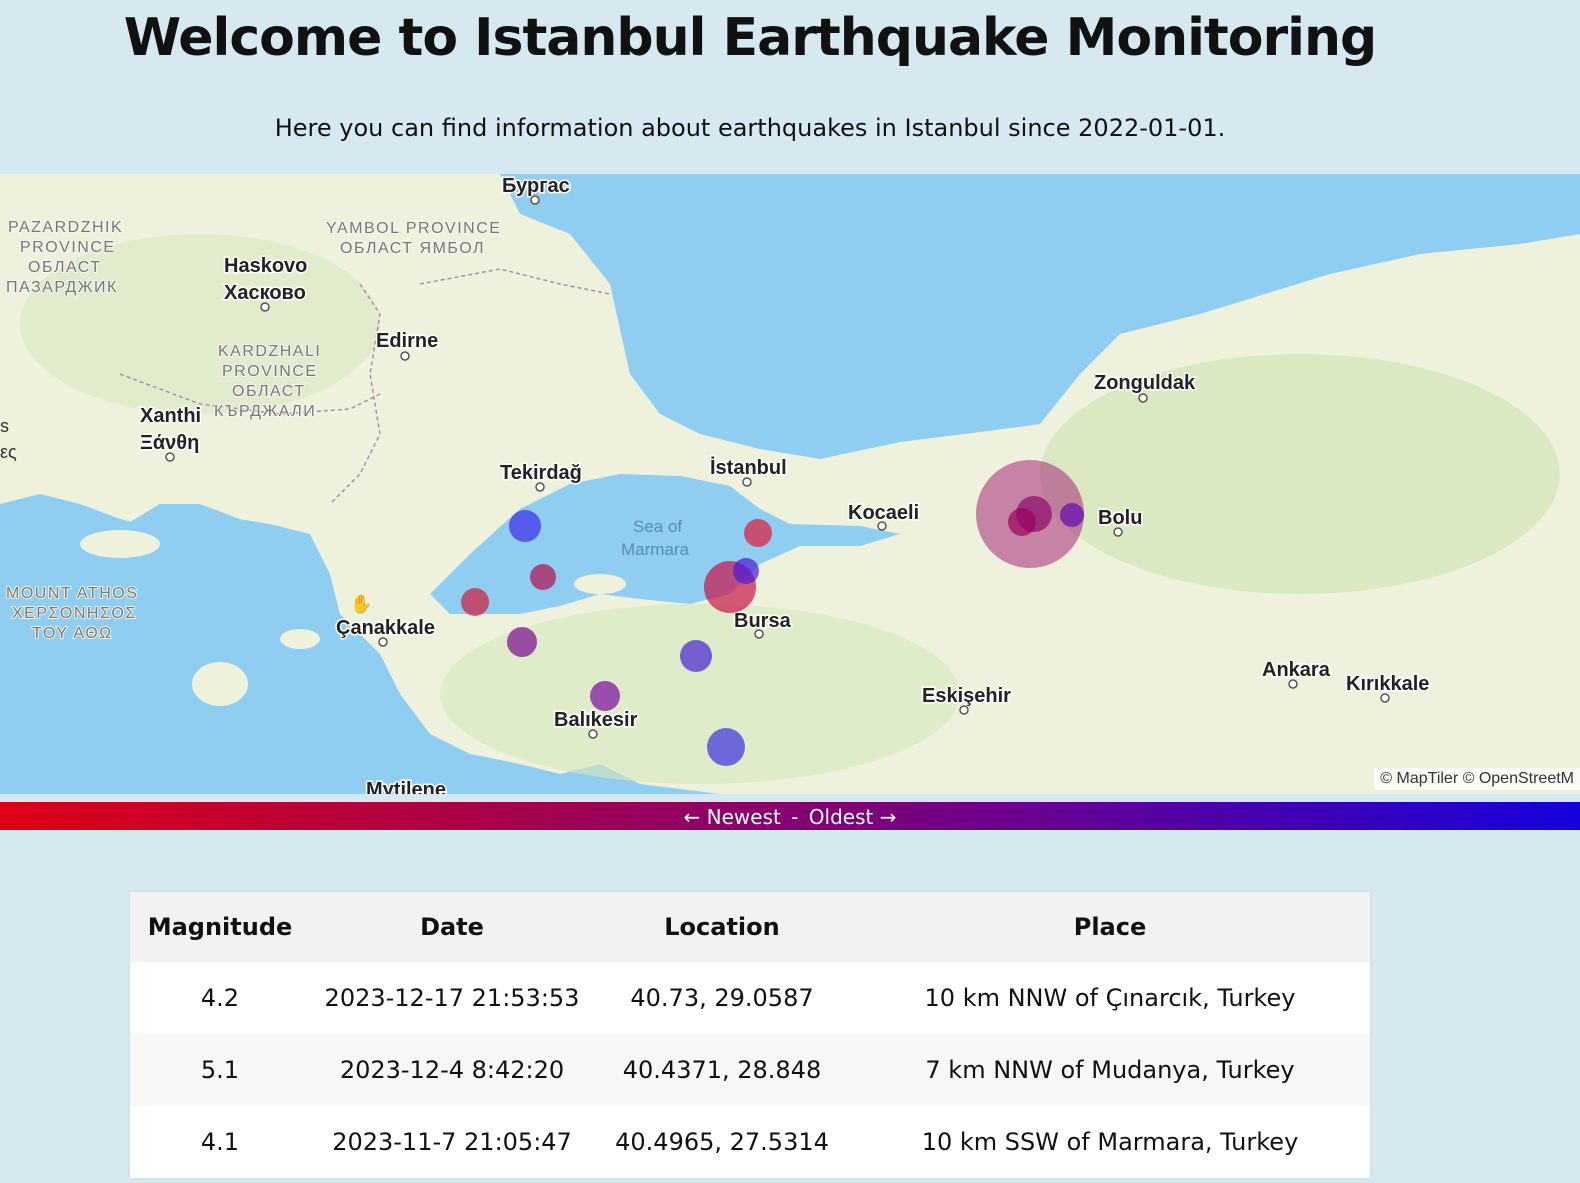 The height and width of the screenshot is (1183, 1580). Describe the element at coordinates (452, 927) in the screenshot. I see `header-date: Date` at that location.